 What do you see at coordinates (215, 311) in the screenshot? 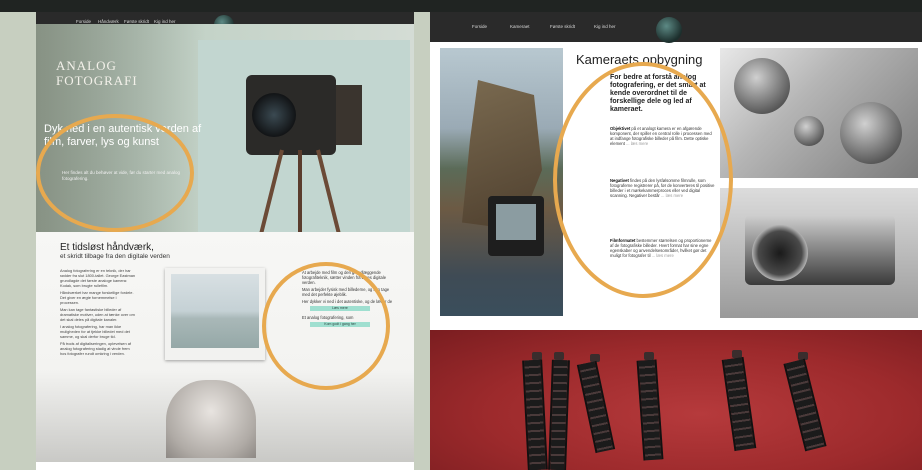
I see `polaroid-image` at bounding box center [215, 311].